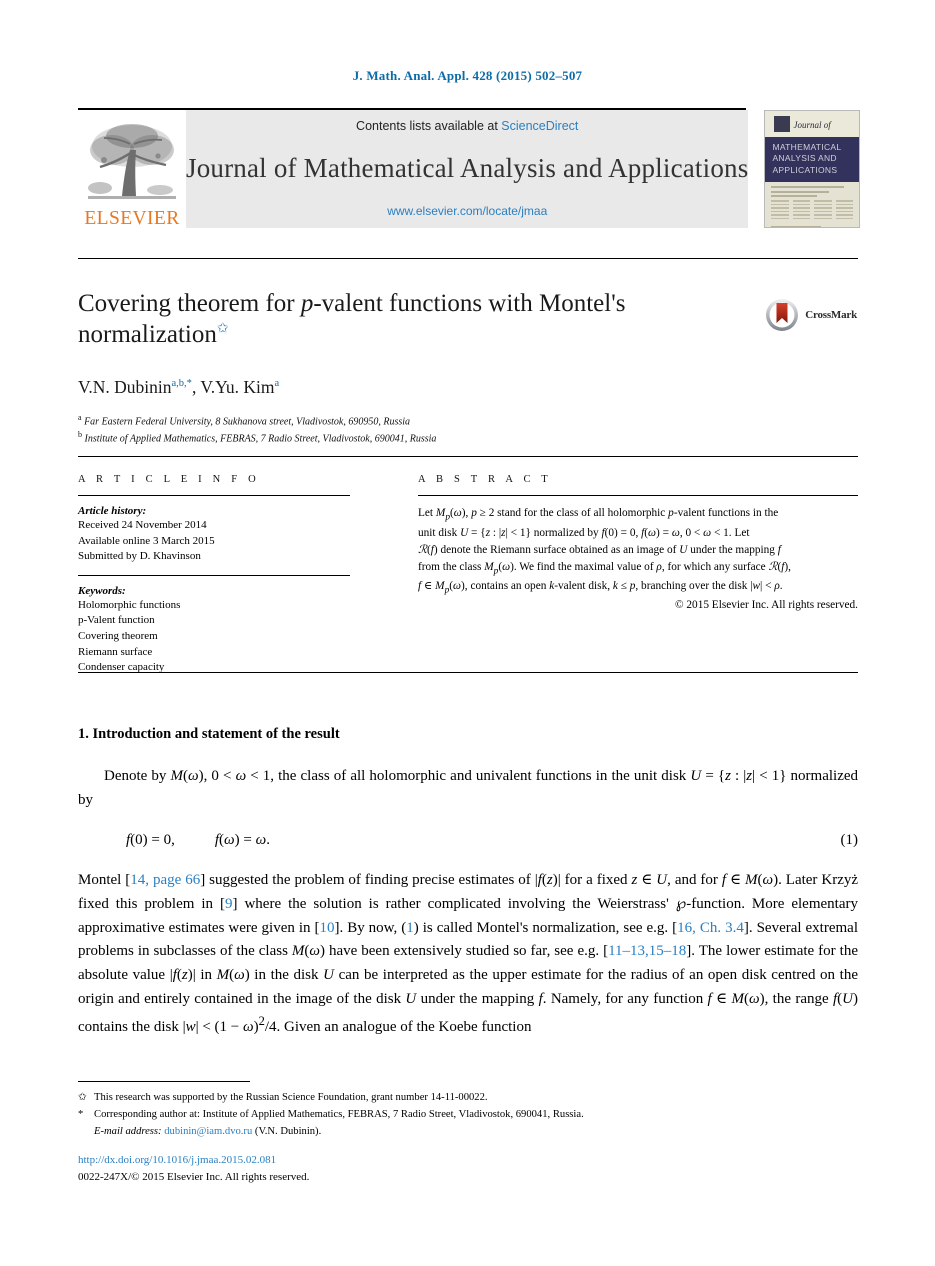 Image resolution: width=935 pixels, height=1266 pixels. I want to click on citation-10: 10, so click(326, 928).